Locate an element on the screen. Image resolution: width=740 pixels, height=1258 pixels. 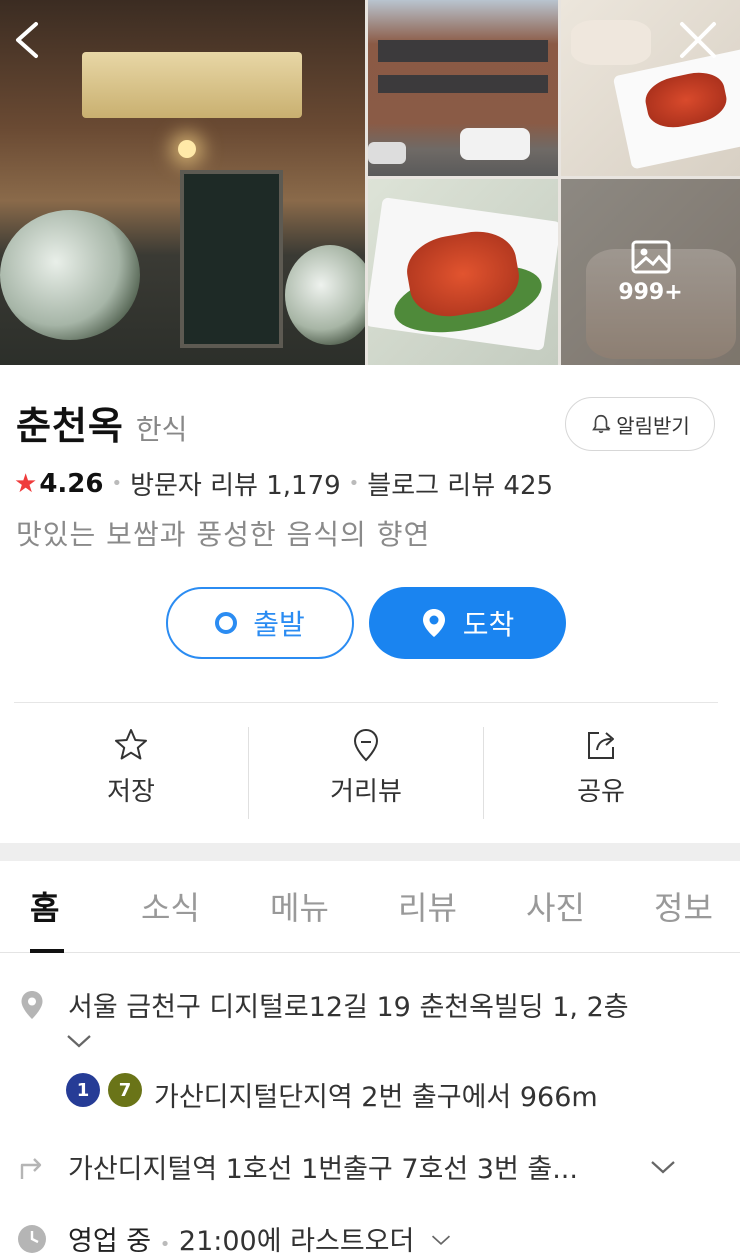
title-row: 춘천옥 한식 is located at coordinates (101, 422).